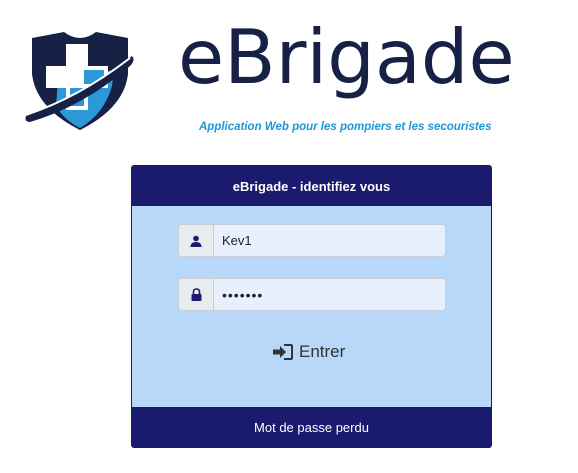  Describe the element at coordinates (79, 81) in the screenshot. I see `ebrigade-logo-icon` at that location.